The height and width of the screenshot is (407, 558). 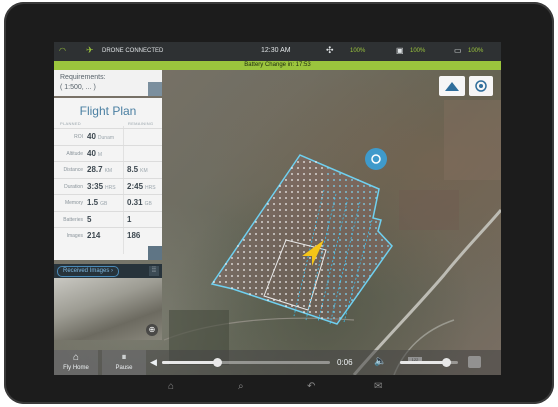 What do you see at coordinates (108, 309) in the screenshot?
I see `received-image-thumbnail: ⊕` at bounding box center [108, 309].